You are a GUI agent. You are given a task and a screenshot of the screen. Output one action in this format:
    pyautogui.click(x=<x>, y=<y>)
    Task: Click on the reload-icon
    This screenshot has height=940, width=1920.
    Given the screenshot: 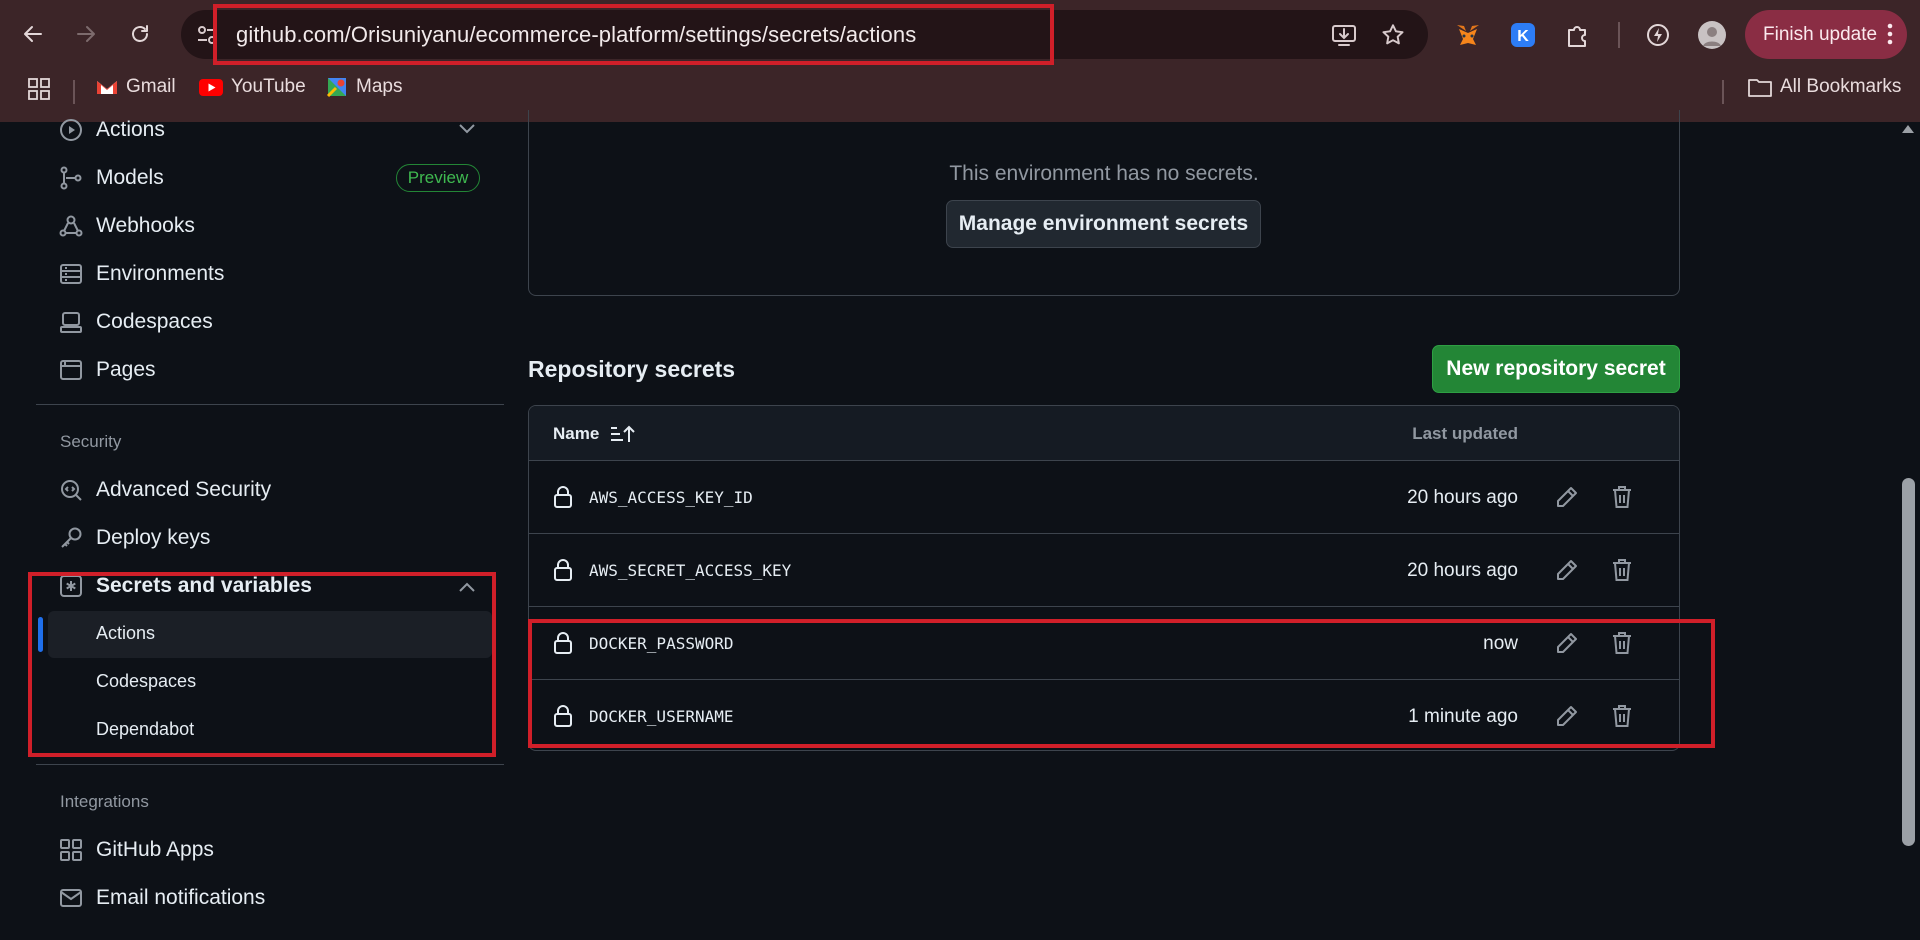 What is the action you would take?
    pyautogui.click(x=140, y=33)
    